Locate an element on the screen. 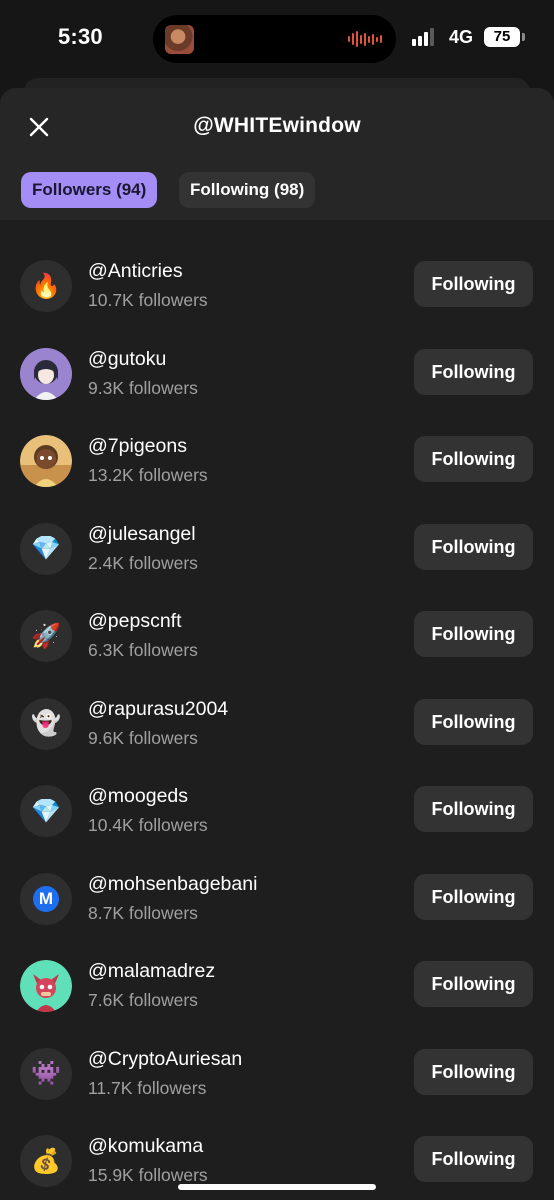  user-handle: @malamadrez is located at coordinates (151, 971).